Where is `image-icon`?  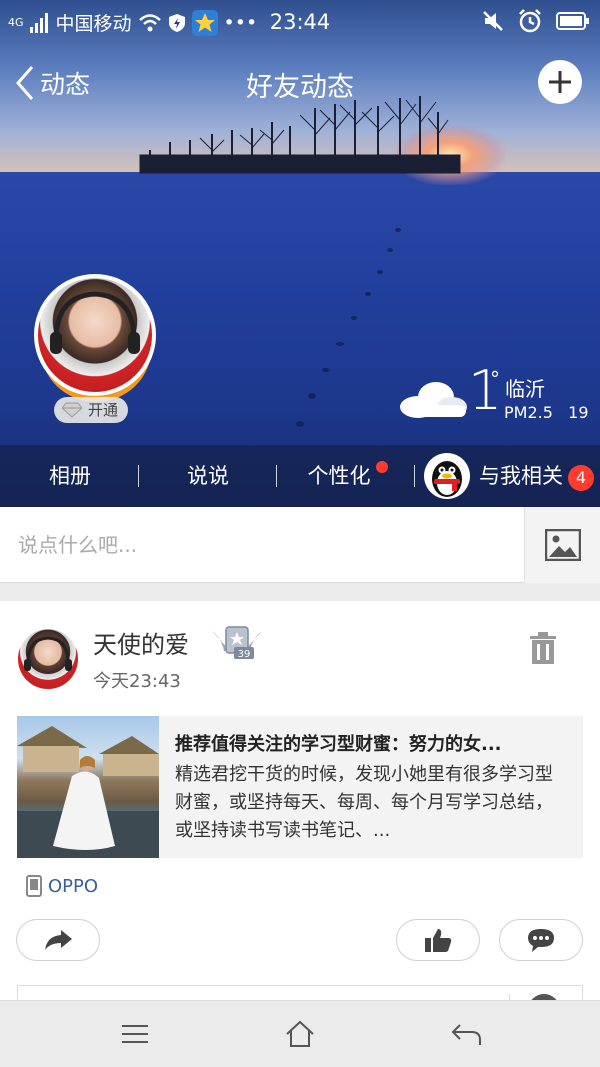
image-icon is located at coordinates (563, 545).